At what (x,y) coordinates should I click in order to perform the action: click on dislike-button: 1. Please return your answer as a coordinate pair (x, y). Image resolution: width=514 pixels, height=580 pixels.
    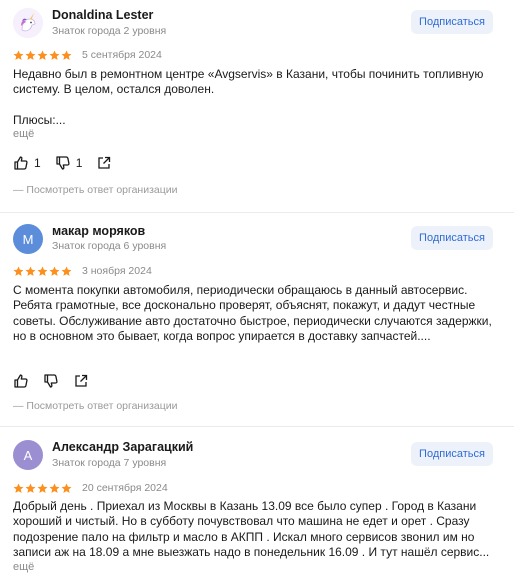
    Looking at the image, I should click on (69, 163).